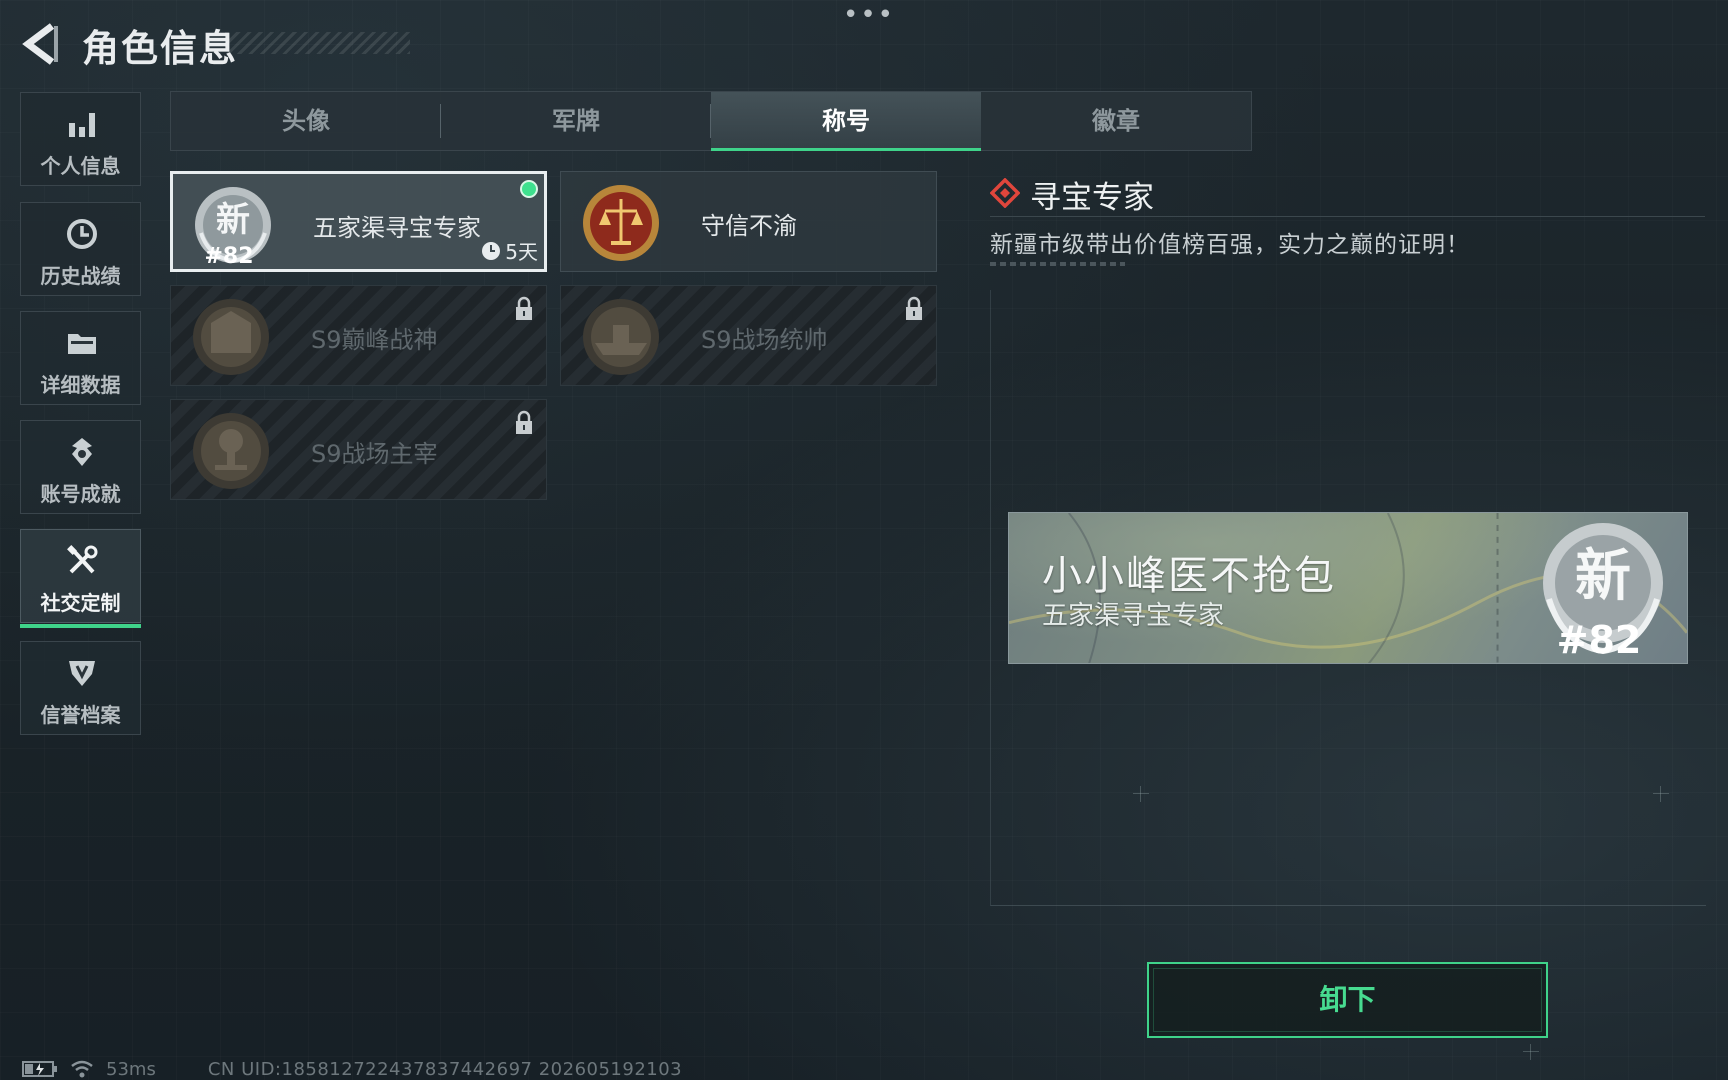 This screenshot has width=1728, height=1080. I want to click on expiry-timer: 5天, so click(509, 250).